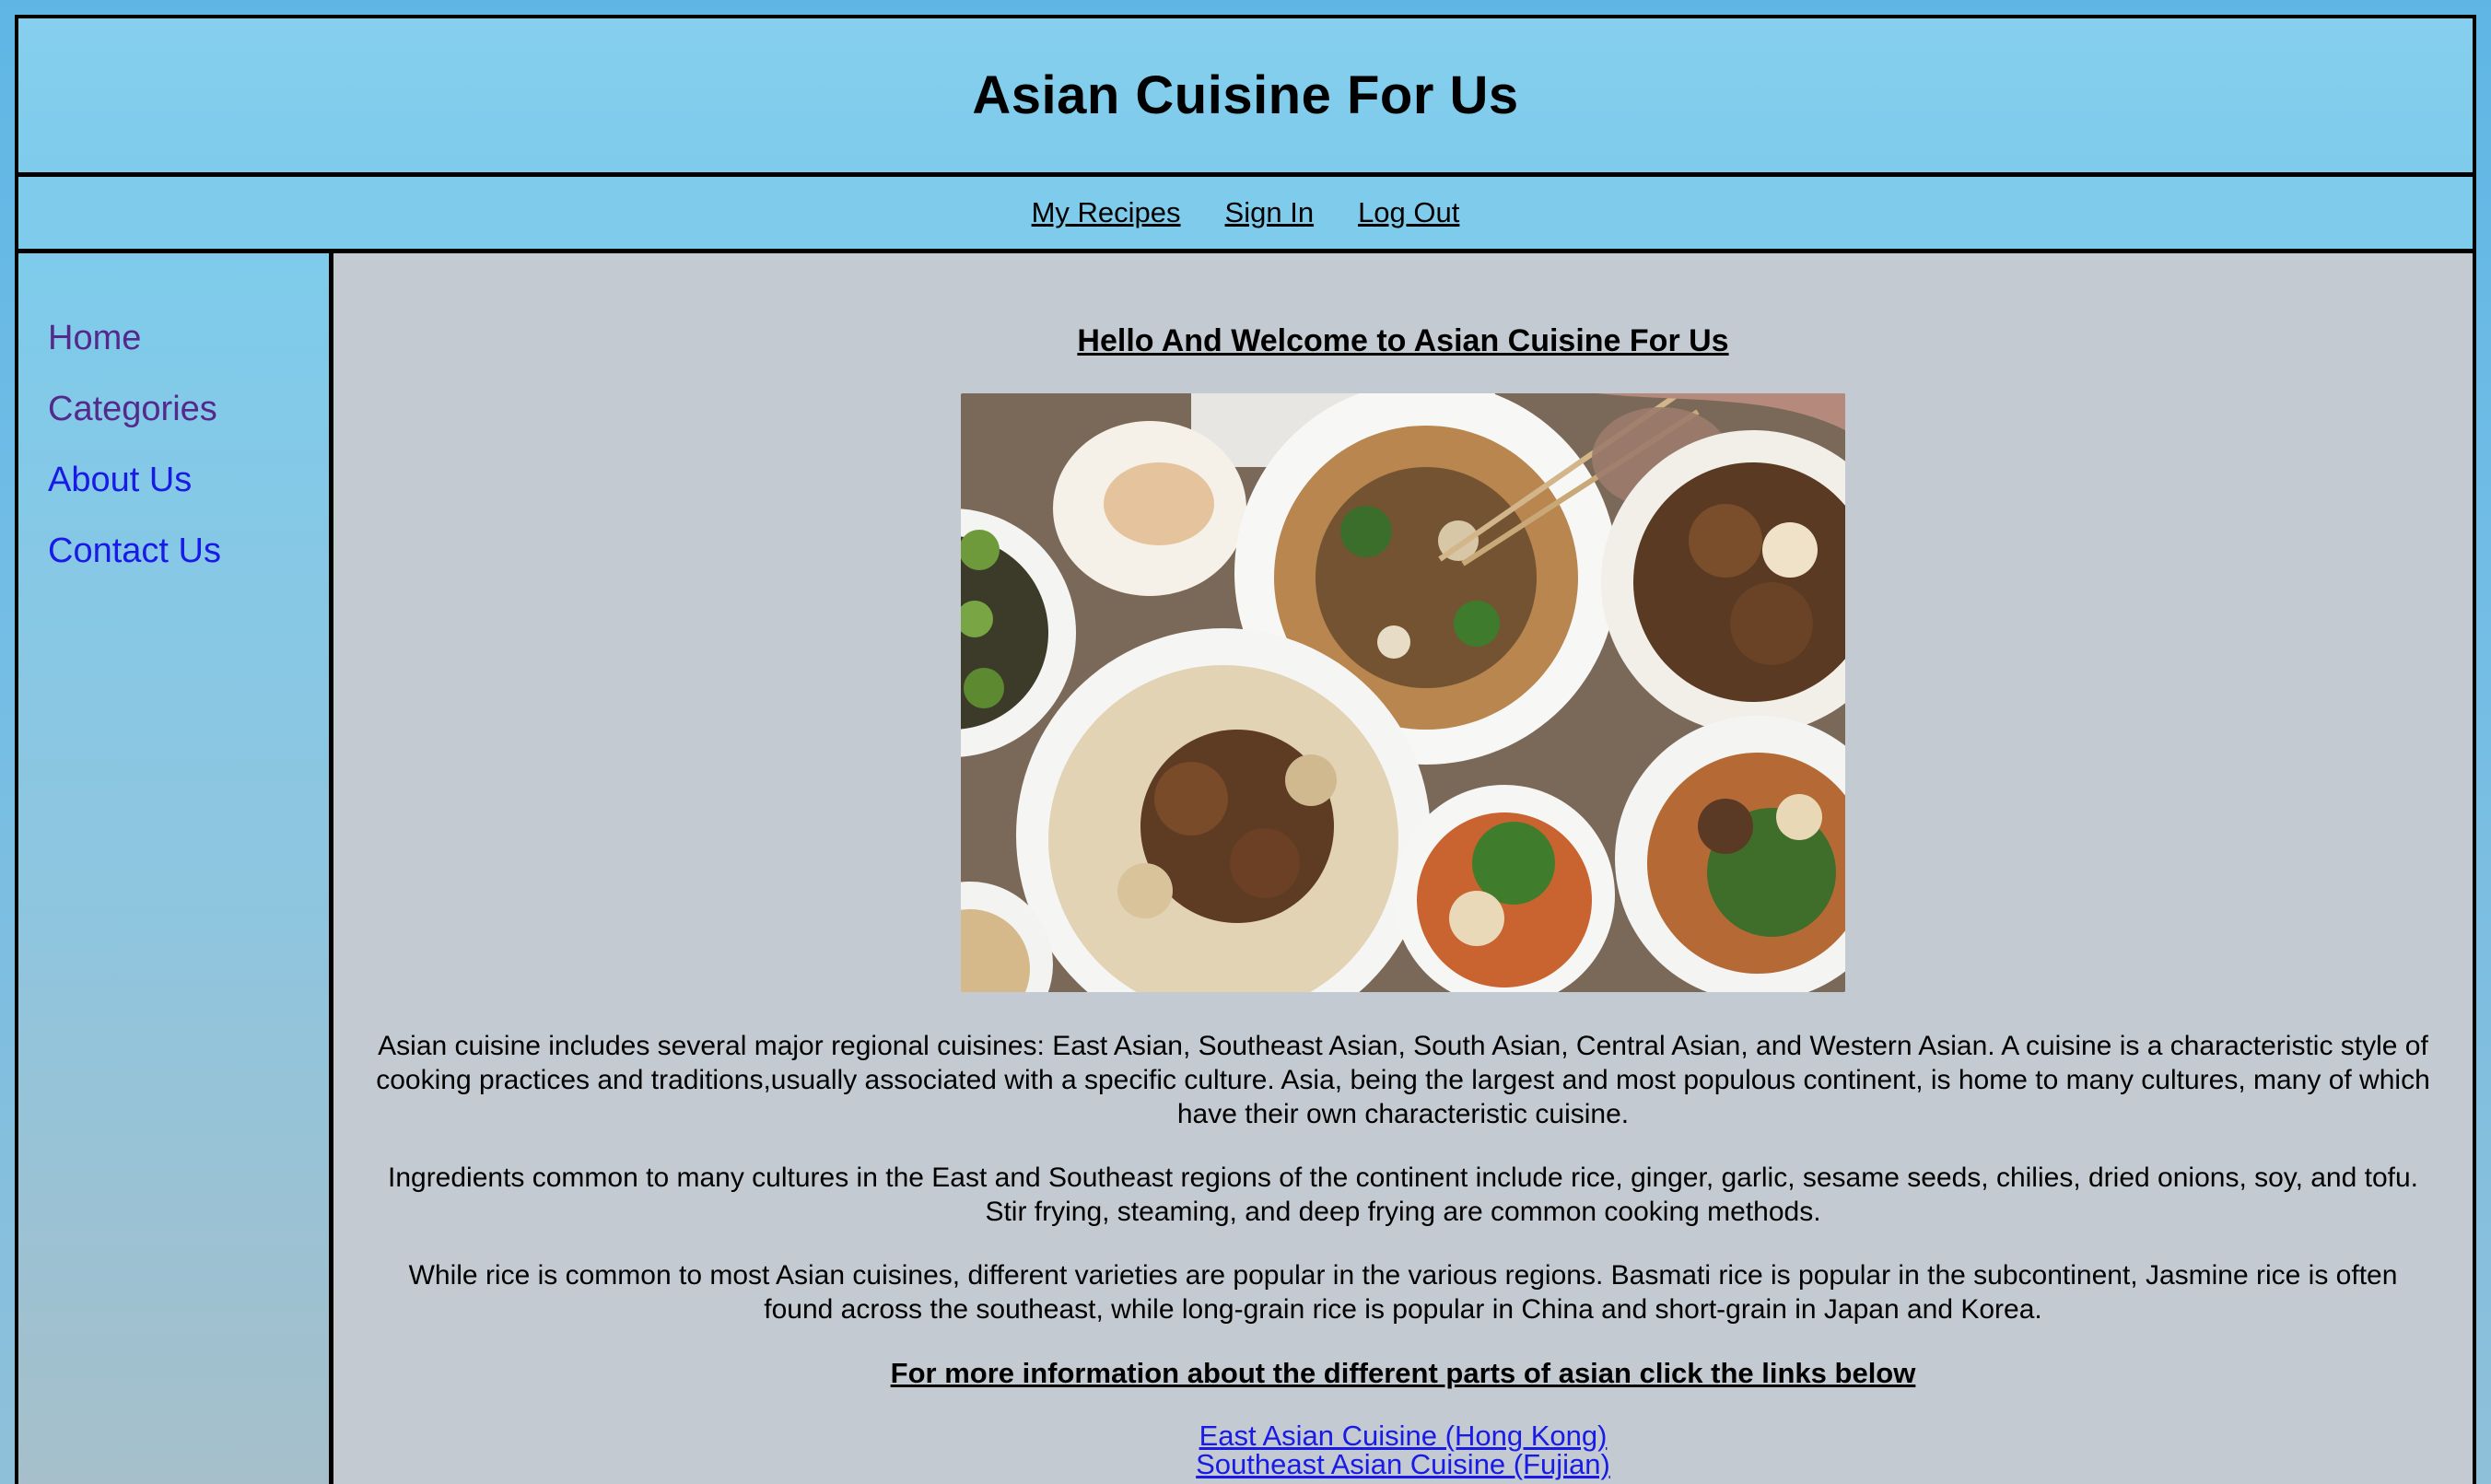 The height and width of the screenshot is (1484, 2491). Describe the element at coordinates (175, 868) in the screenshot. I see `sidebar: Home Categories About Us Contact Us` at that location.